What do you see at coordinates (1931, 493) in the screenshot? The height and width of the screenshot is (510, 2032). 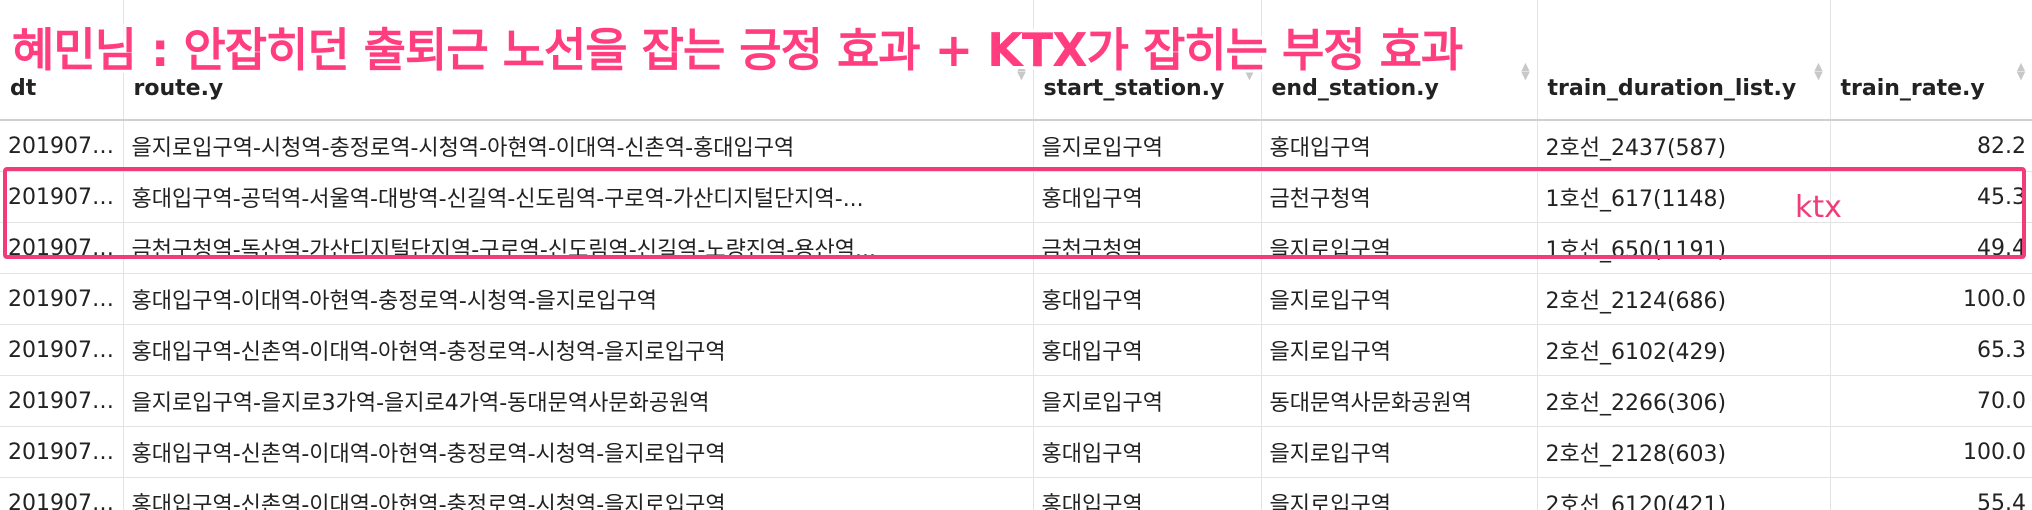 I see `cell-train-rate: 55.4` at bounding box center [1931, 493].